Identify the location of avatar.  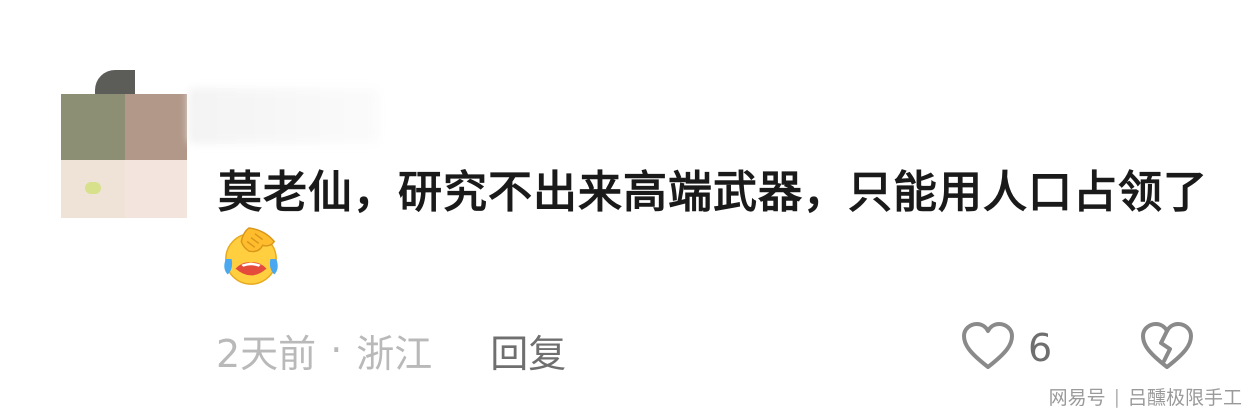
(122, 145).